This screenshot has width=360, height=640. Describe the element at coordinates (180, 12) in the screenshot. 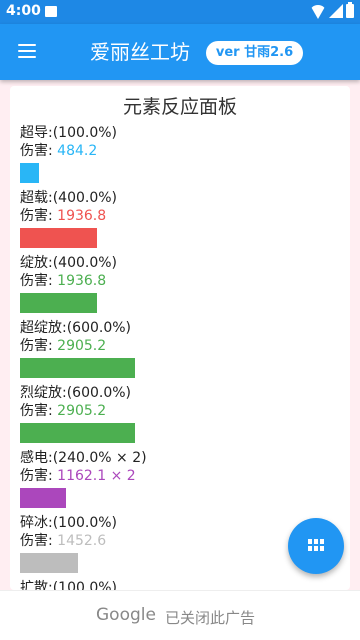

I see `status-bar: 4:00` at that location.